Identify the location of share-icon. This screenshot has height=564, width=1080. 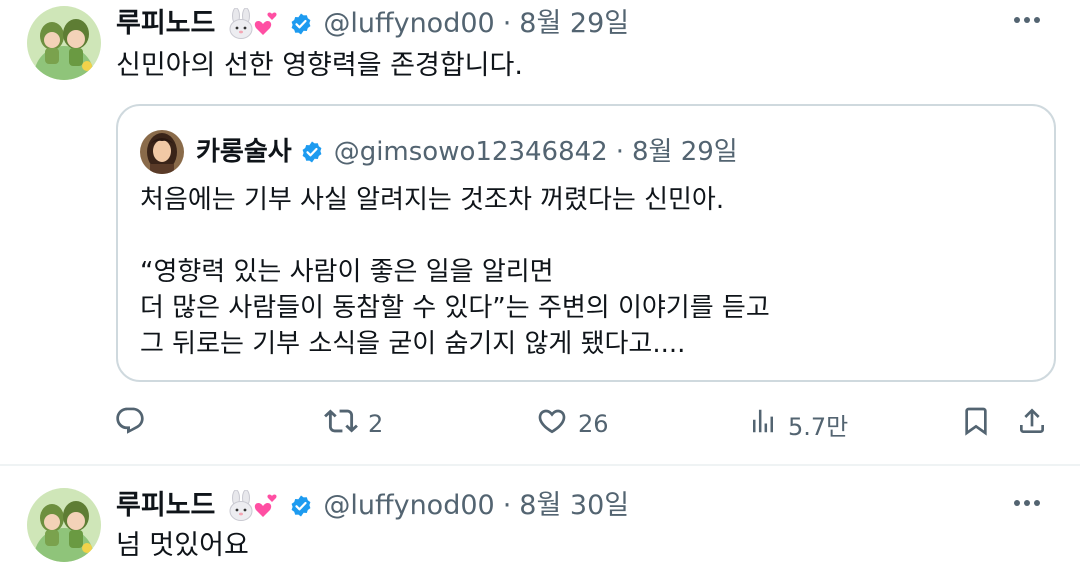
(1032, 424).